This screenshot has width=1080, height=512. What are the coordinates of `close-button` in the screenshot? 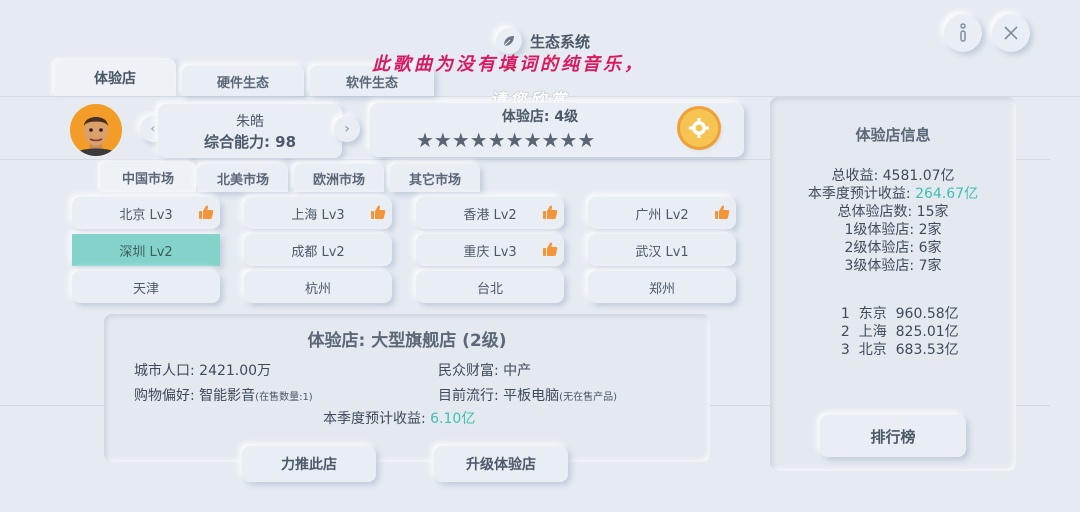 It's located at (1011, 33).